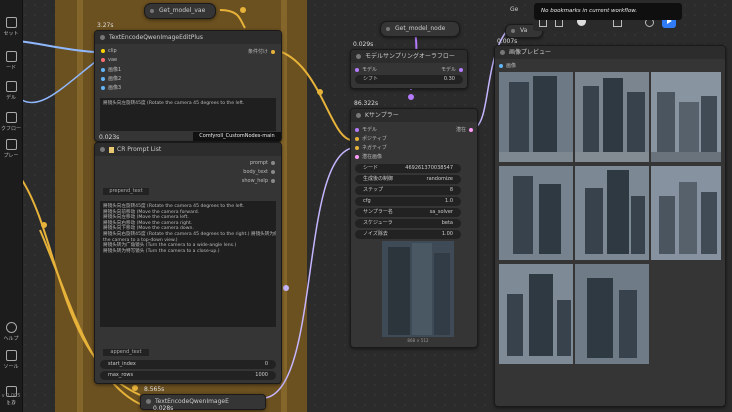 This screenshot has height=412, width=732. I want to click on link-vae, so click(58, 82).